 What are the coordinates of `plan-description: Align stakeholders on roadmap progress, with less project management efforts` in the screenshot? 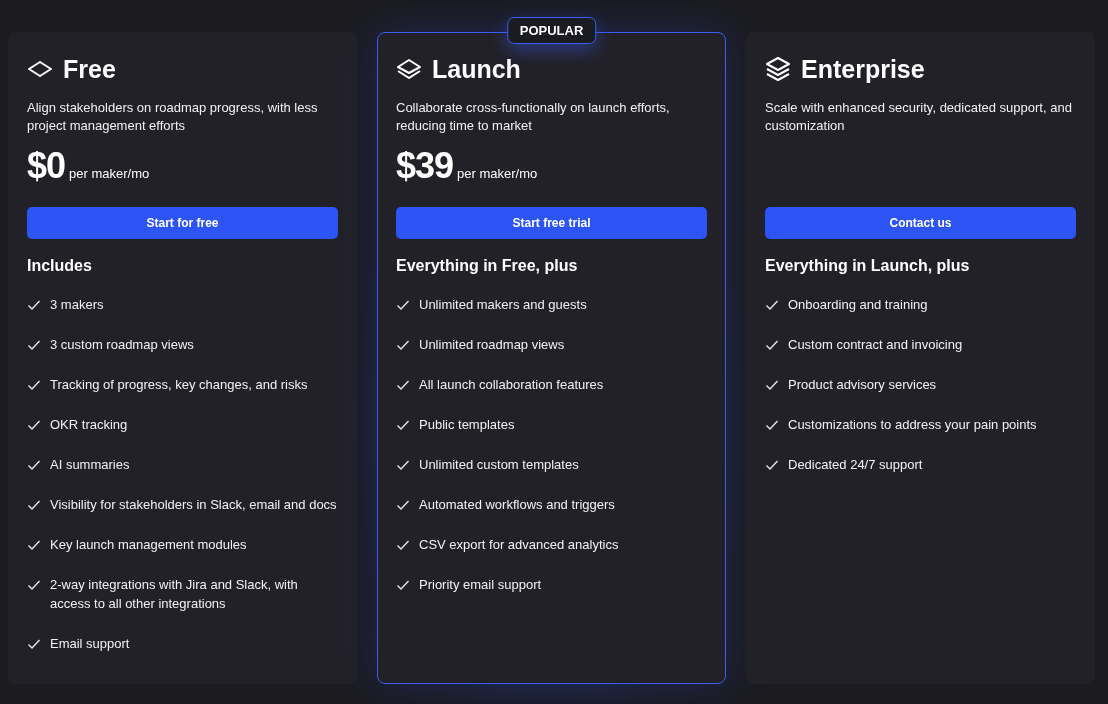 It's located at (173, 117).